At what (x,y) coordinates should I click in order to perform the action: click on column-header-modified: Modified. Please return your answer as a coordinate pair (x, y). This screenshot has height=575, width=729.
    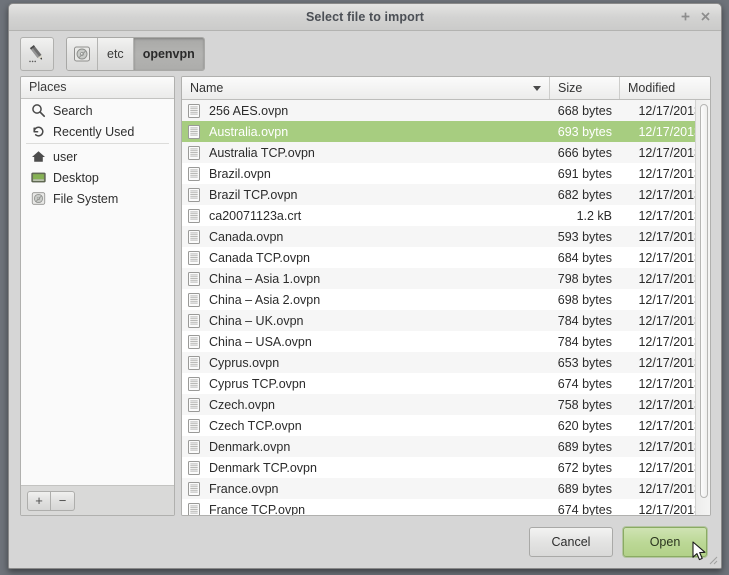
    Looking at the image, I should click on (665, 88).